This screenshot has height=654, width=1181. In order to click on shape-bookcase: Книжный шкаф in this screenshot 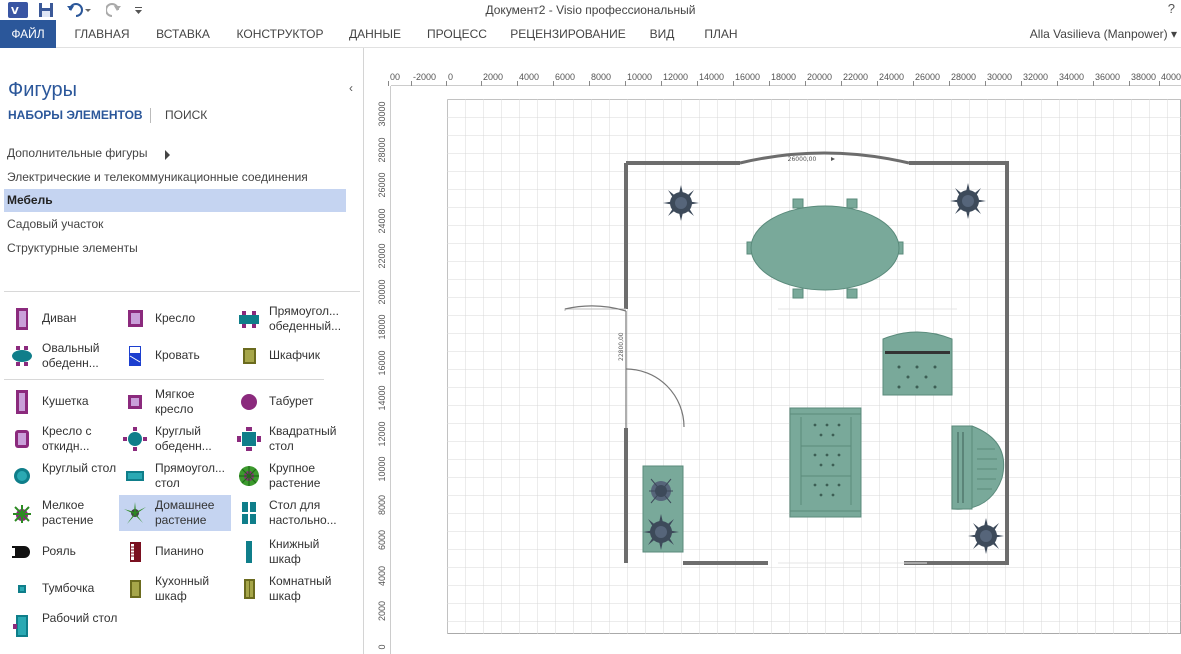, I will do `click(289, 552)`.